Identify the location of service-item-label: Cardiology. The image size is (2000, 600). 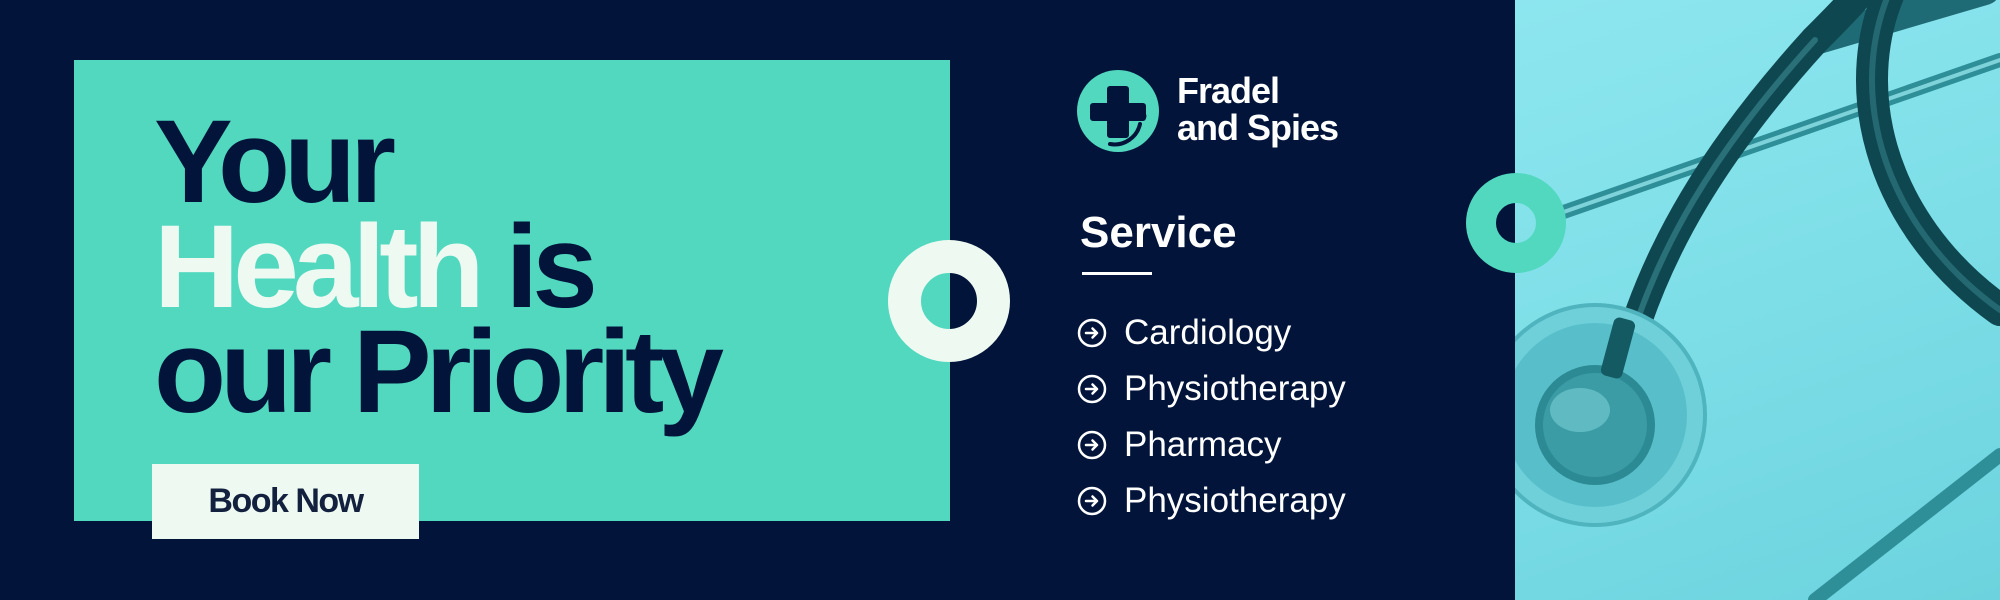
(1208, 332).